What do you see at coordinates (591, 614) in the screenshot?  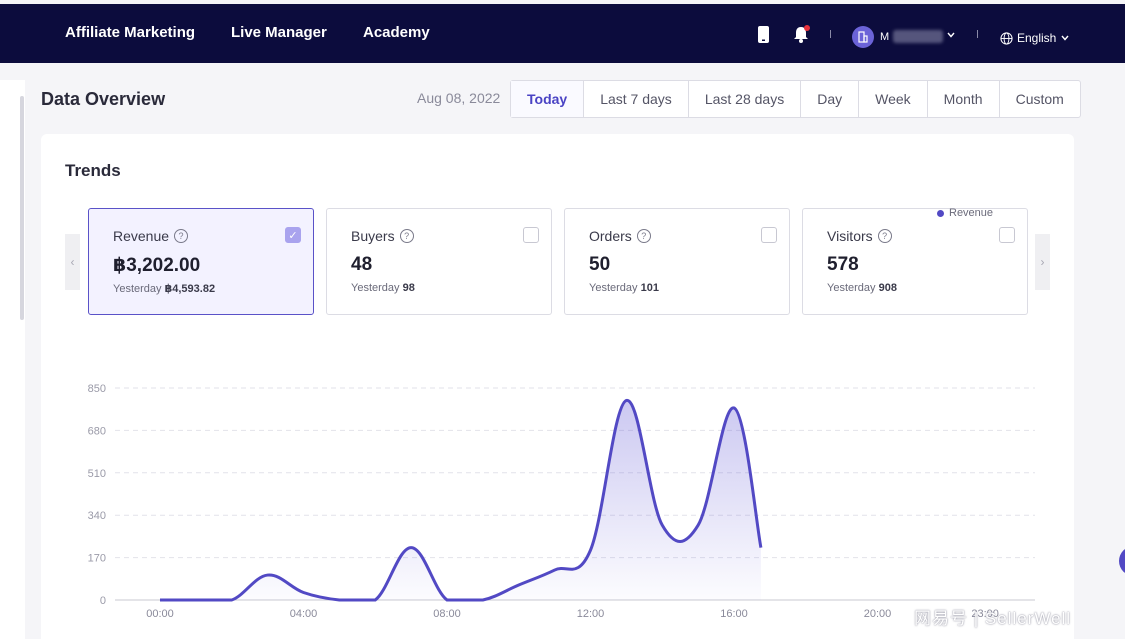 I see `x-tick-label: 12:00` at bounding box center [591, 614].